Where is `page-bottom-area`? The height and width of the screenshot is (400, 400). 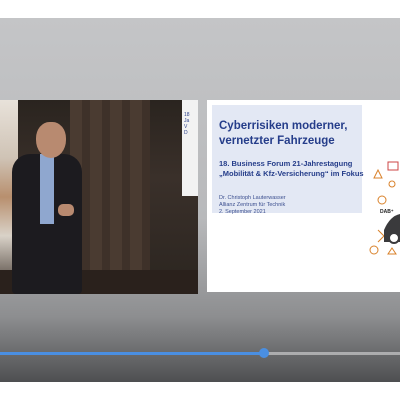
page-bottom-area is located at coordinates (200, 391).